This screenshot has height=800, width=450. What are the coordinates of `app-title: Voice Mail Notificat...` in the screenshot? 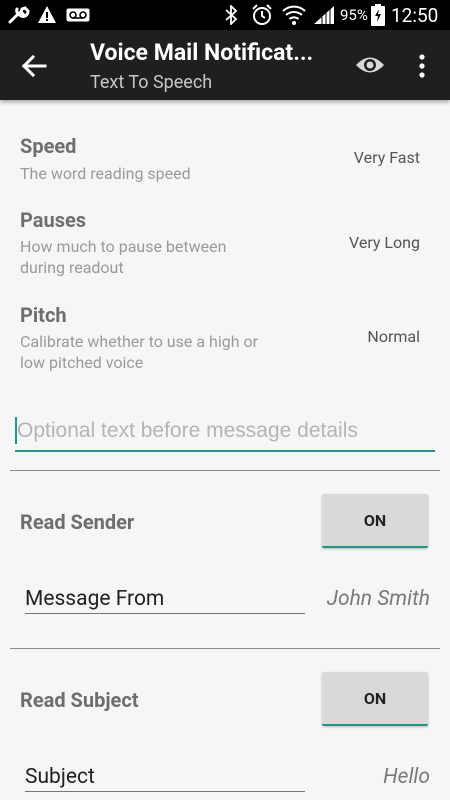 It's located at (202, 52).